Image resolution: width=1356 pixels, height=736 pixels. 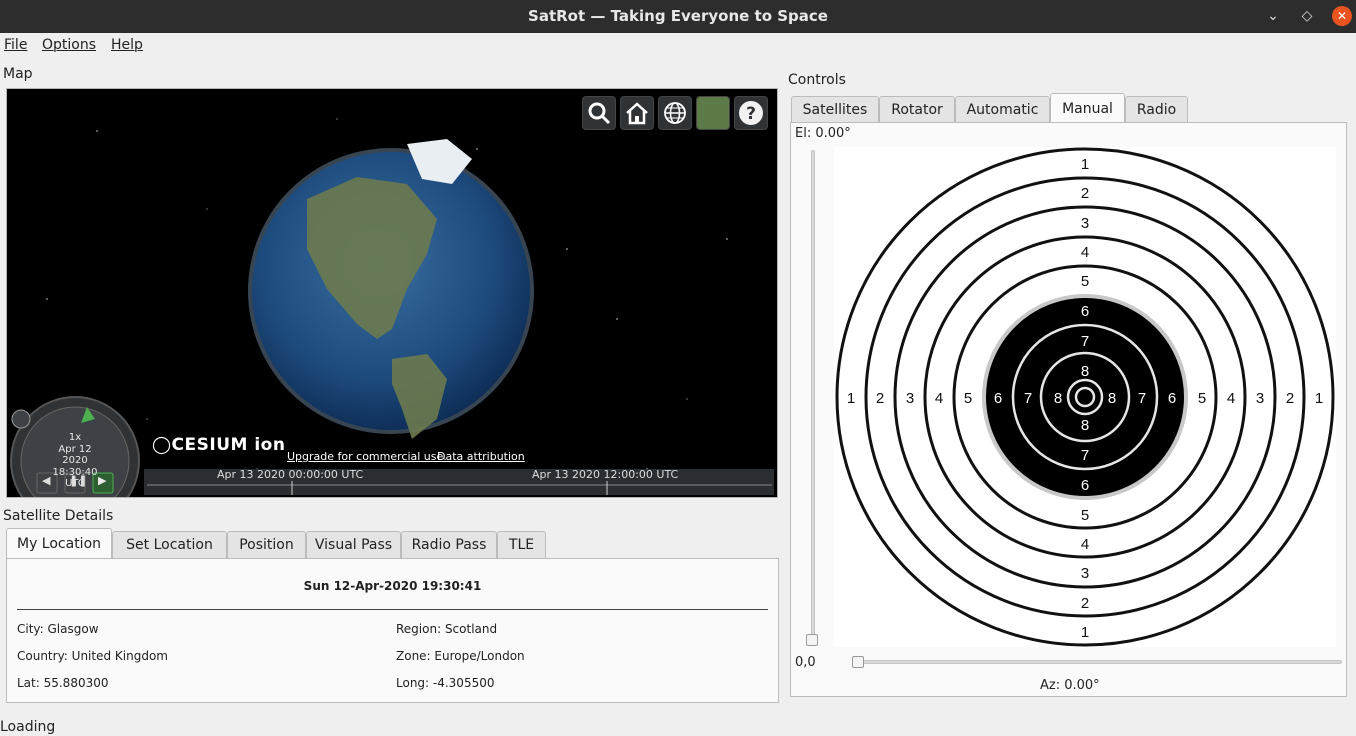 What do you see at coordinates (392, 609) in the screenshot?
I see `divider` at bounding box center [392, 609].